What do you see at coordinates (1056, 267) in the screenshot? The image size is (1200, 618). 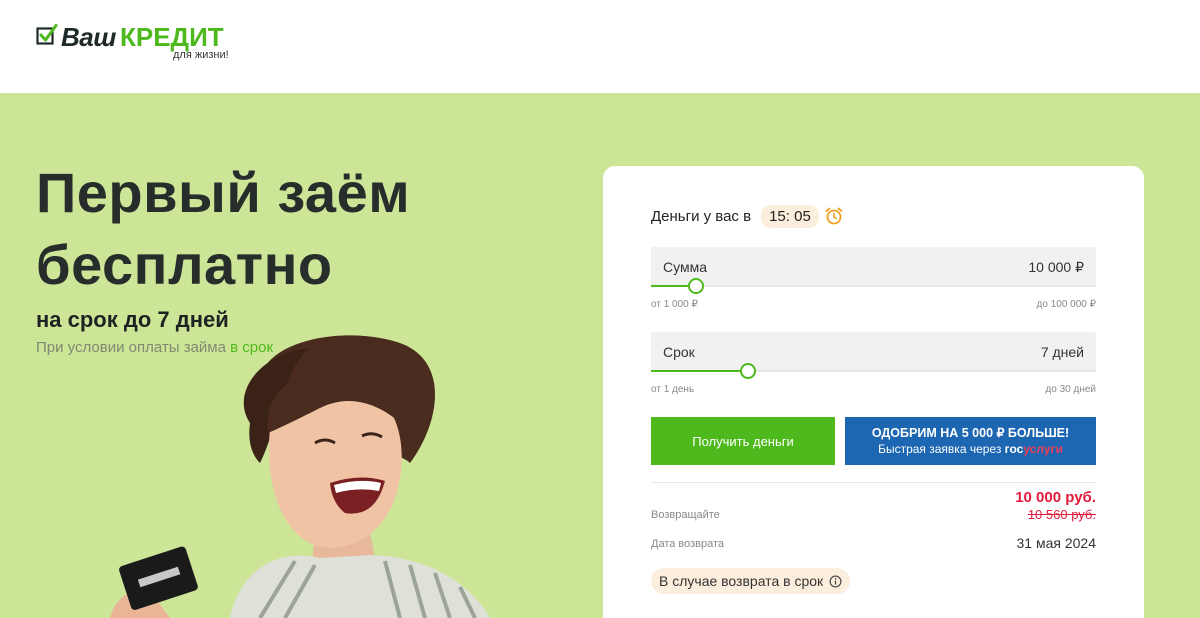 I see `amount-value: 10 000 ₽` at bounding box center [1056, 267].